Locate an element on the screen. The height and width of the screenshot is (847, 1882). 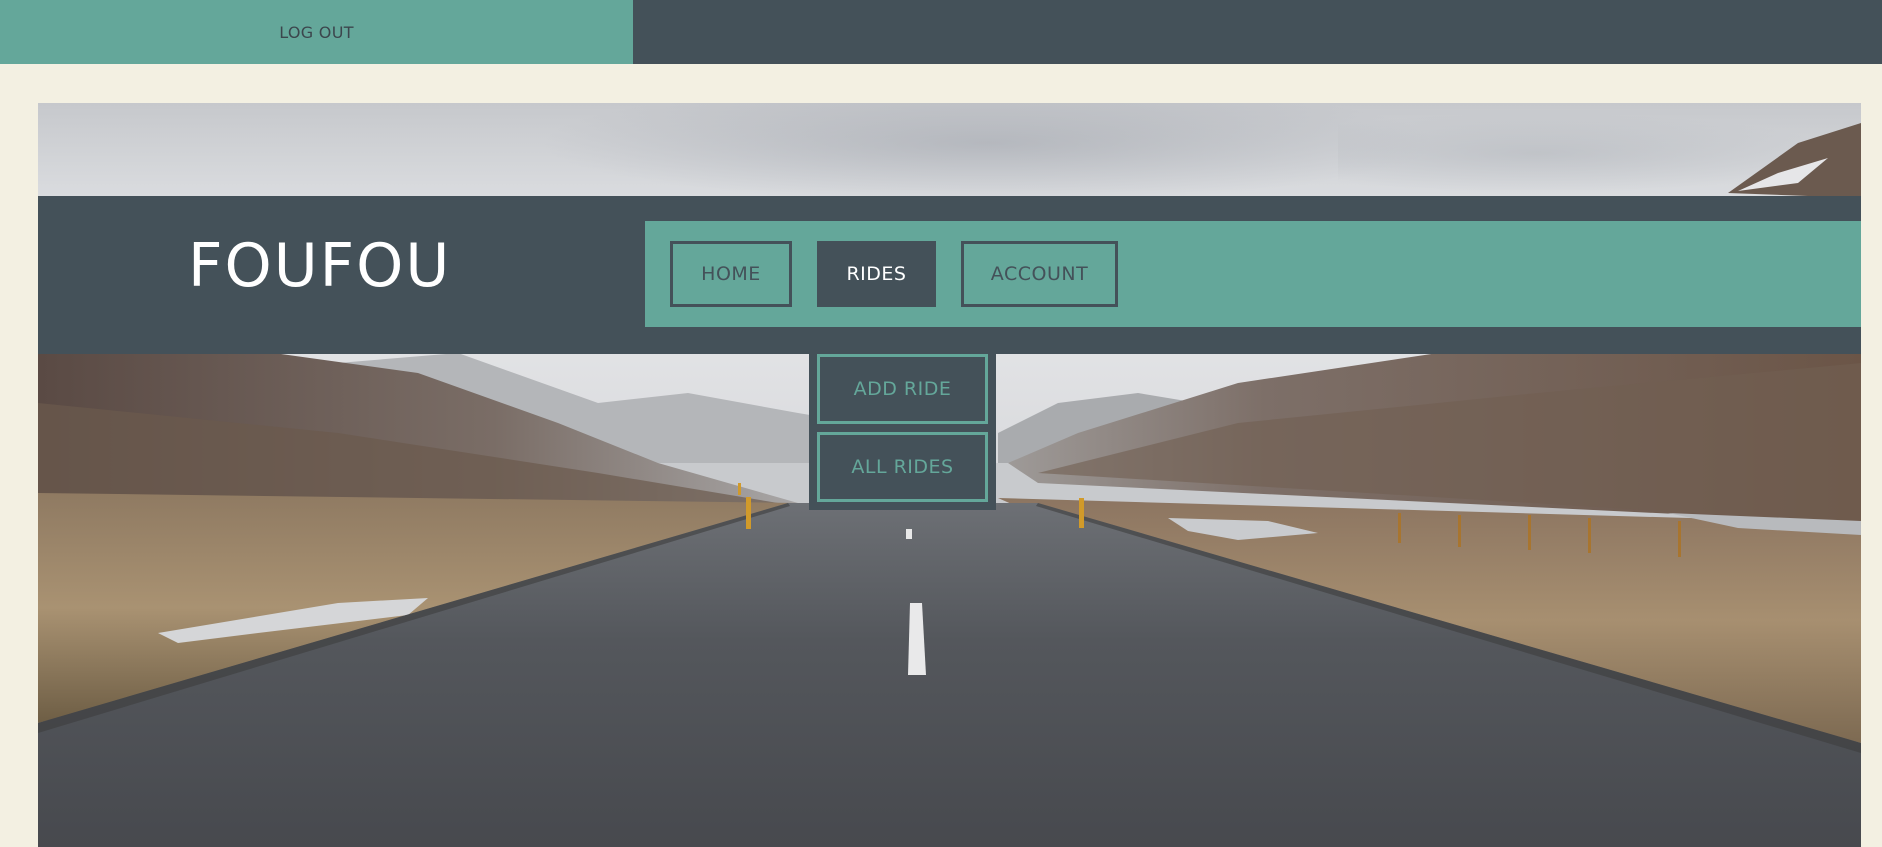
all-rides-menu-item: ALL RIDES is located at coordinates (902, 467).